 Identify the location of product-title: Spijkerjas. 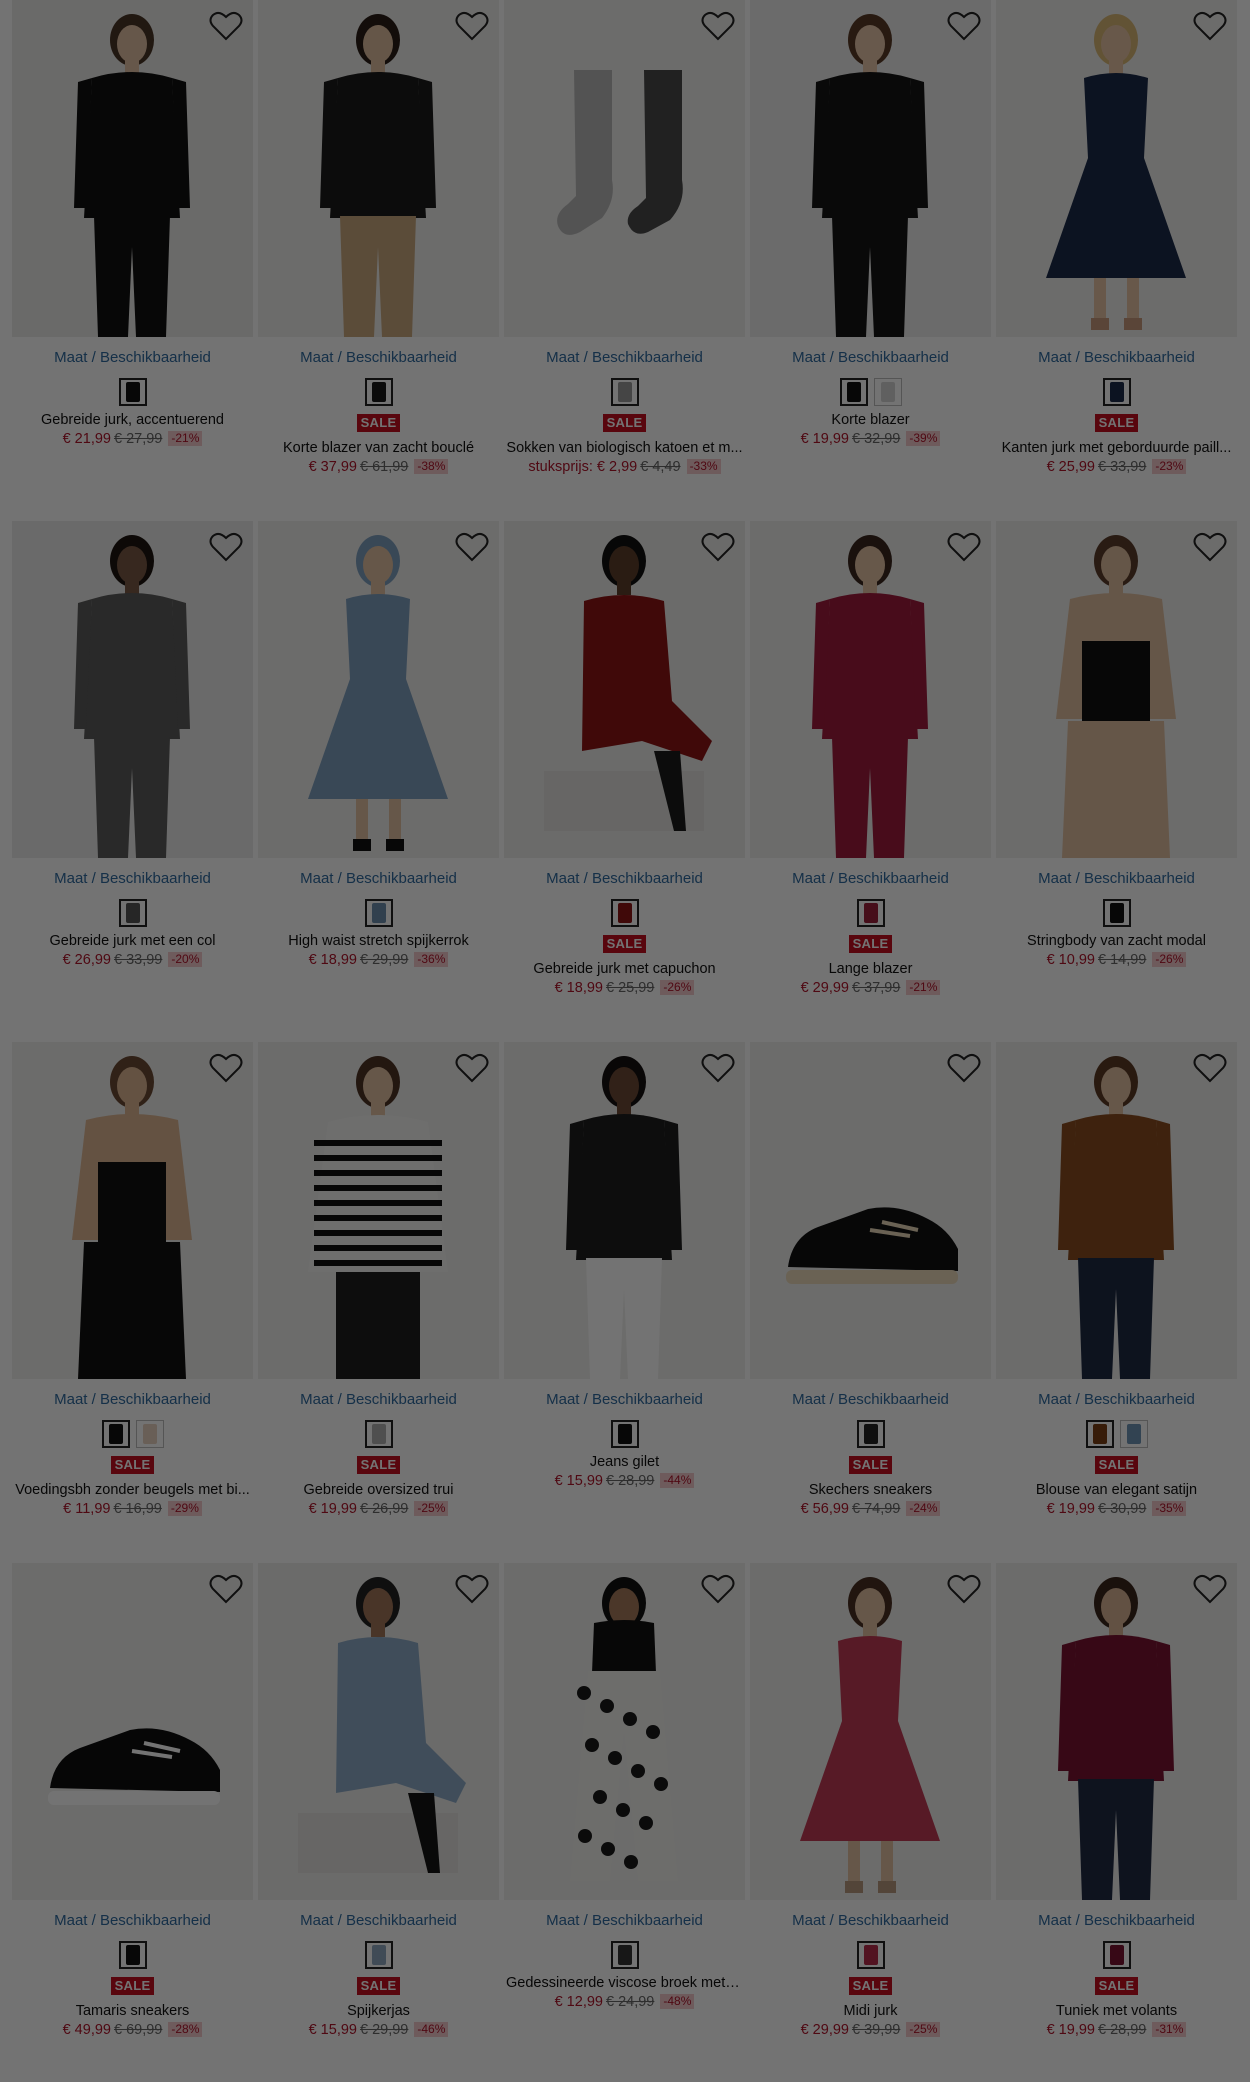
(378, 2011).